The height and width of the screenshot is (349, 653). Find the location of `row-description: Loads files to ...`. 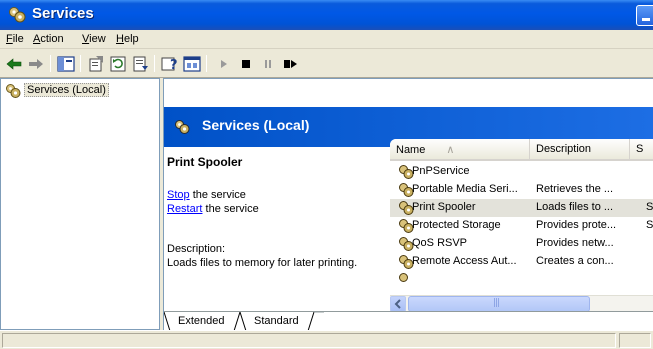

row-description: Loads files to ... is located at coordinates (575, 207).